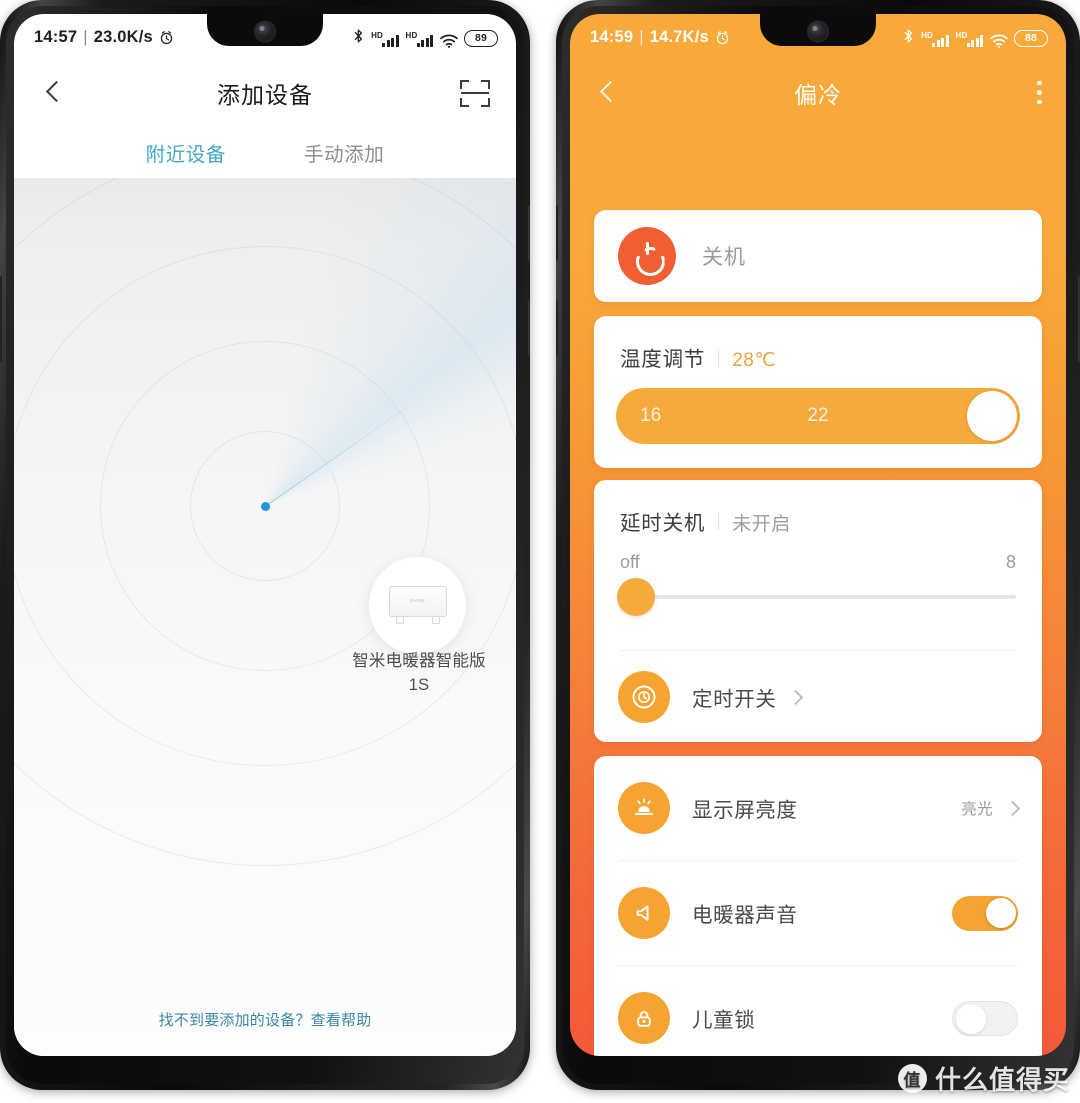 The width and height of the screenshot is (1080, 1103). I want to click on right-app-header: 偏冷, so click(818, 93).